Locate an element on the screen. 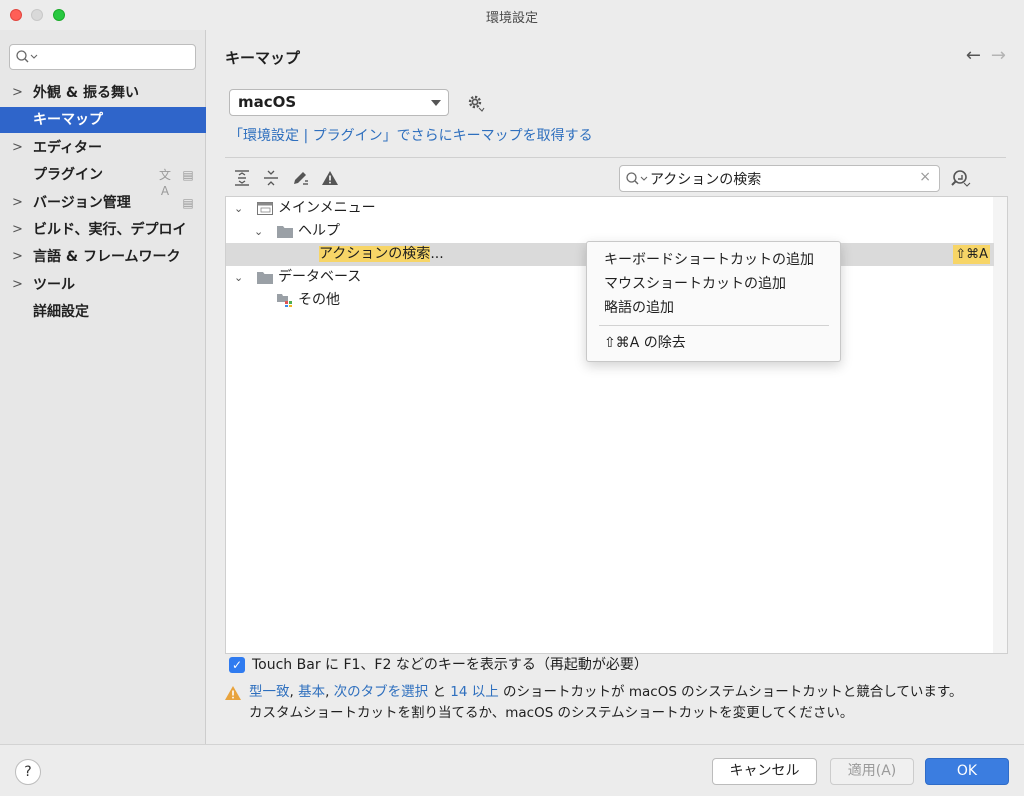  keymap-select: macOS is located at coordinates (339, 102).